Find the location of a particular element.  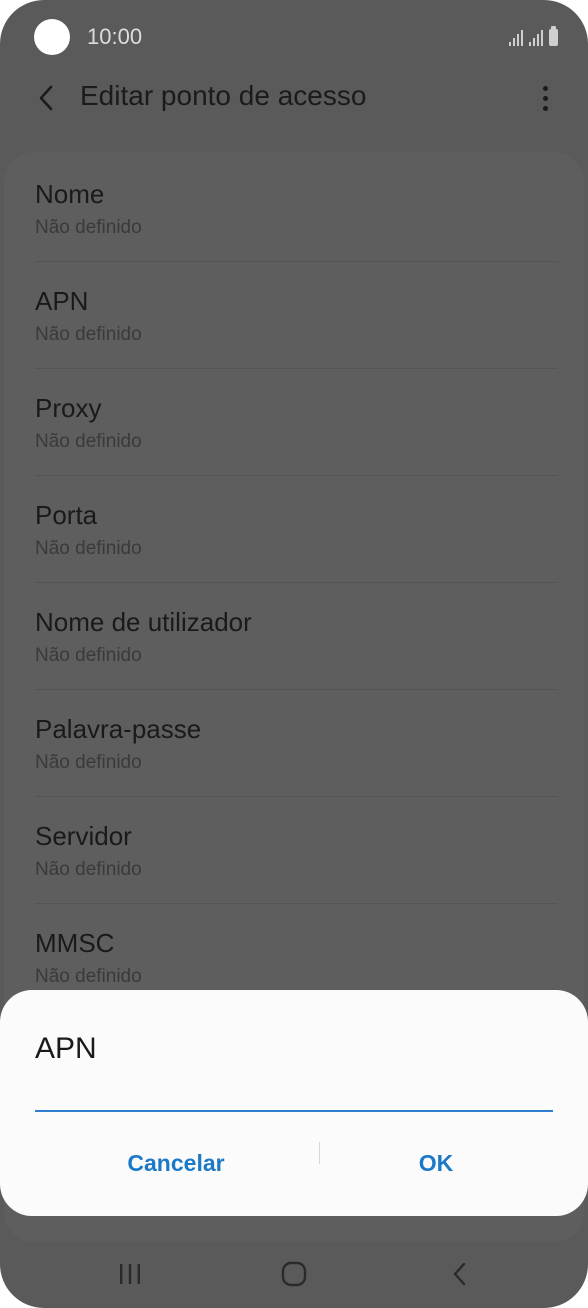

setting-item-servidor: Servidor Não definido is located at coordinates (294, 850).